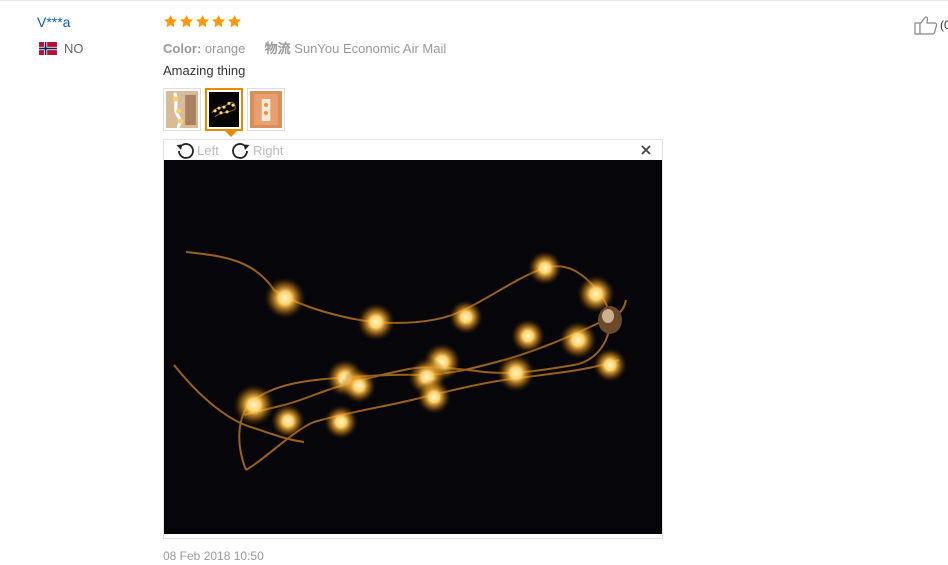 The width and height of the screenshot is (948, 565). What do you see at coordinates (277, 48) in the screenshot?
I see `shipping-label: 物流` at bounding box center [277, 48].